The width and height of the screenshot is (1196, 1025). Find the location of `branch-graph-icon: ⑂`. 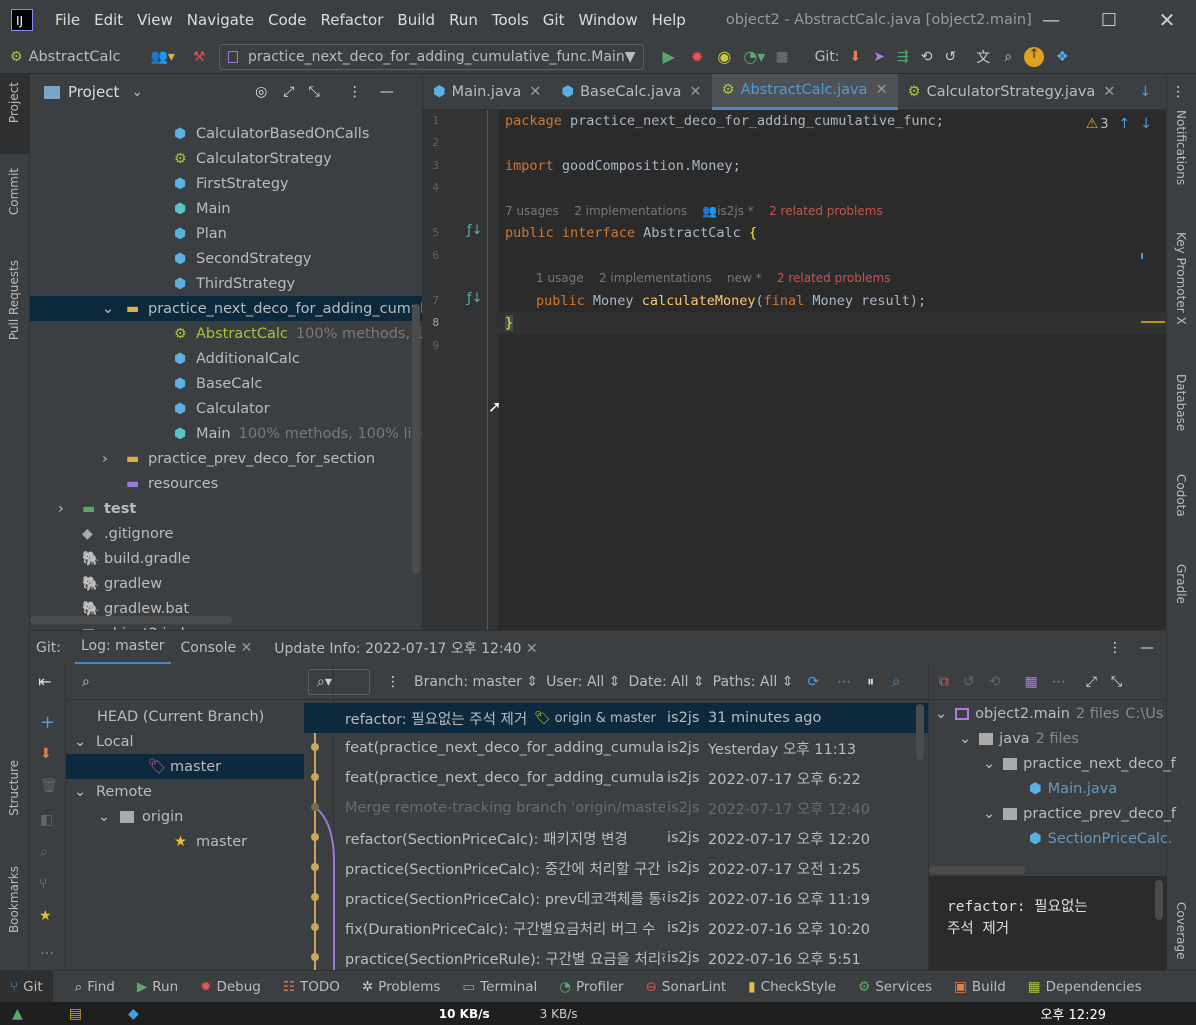

branch-graph-icon: ⑂ is located at coordinates (43, 884).